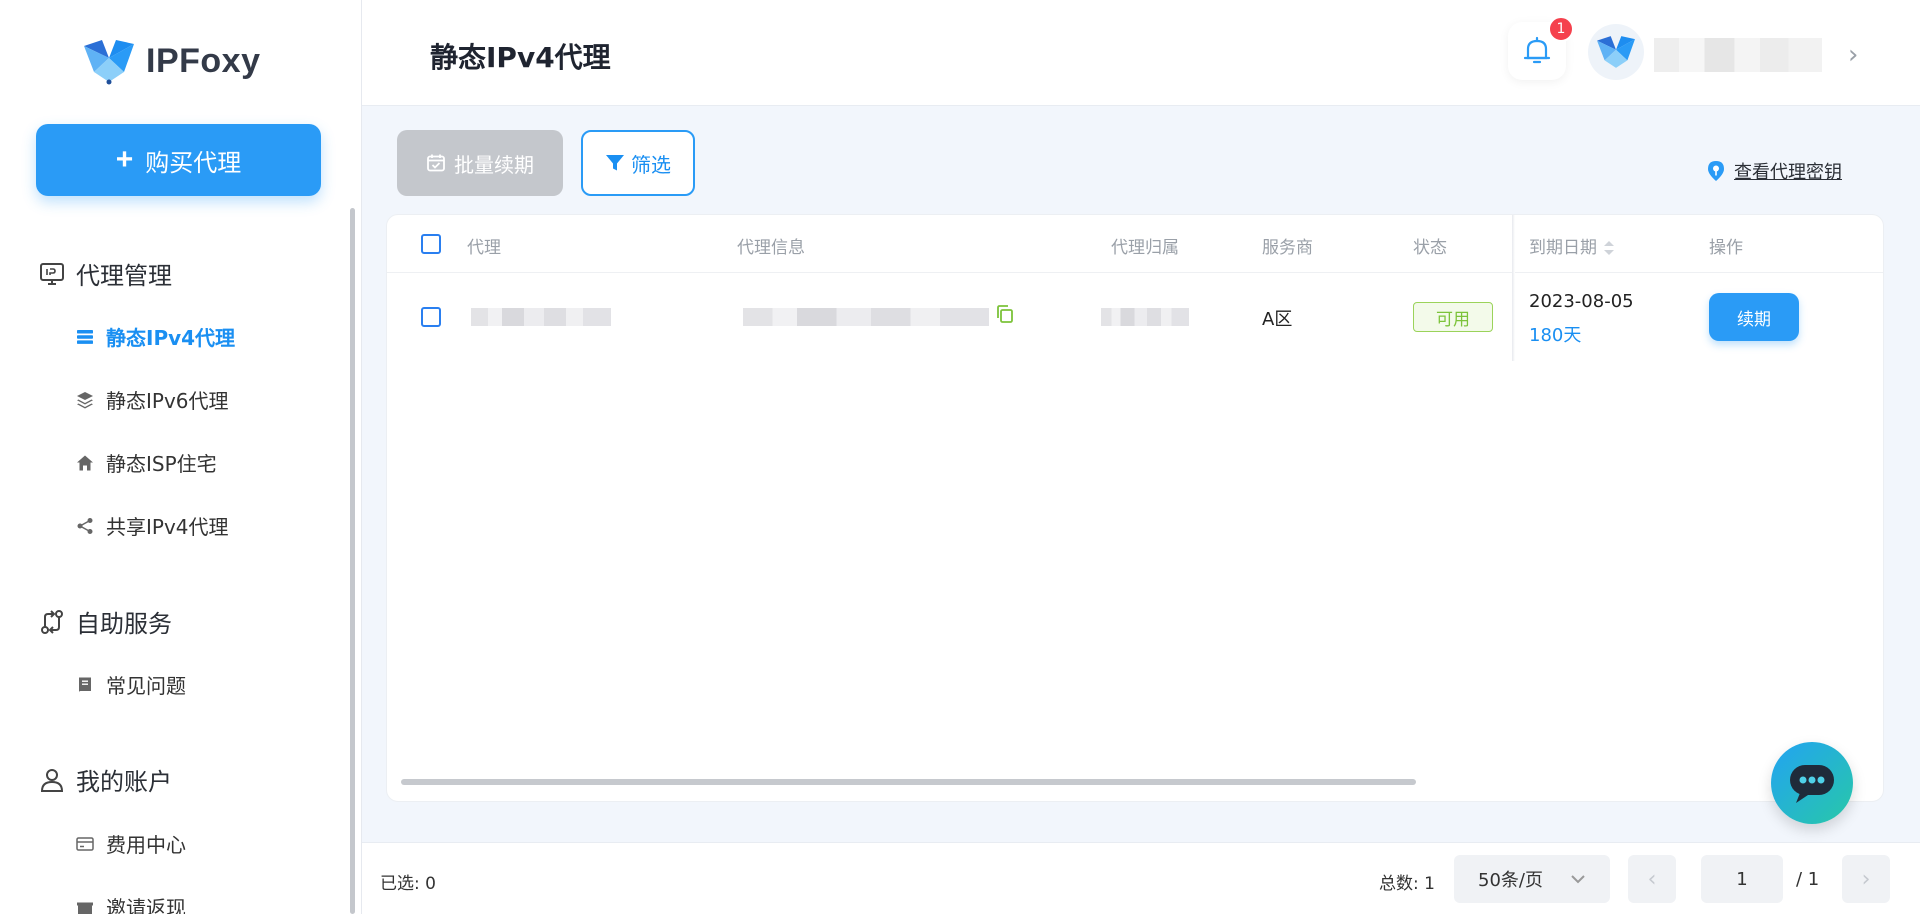 The width and height of the screenshot is (1920, 914). Describe the element at coordinates (866, 317) in the screenshot. I see `proxy-info-redacted` at that location.